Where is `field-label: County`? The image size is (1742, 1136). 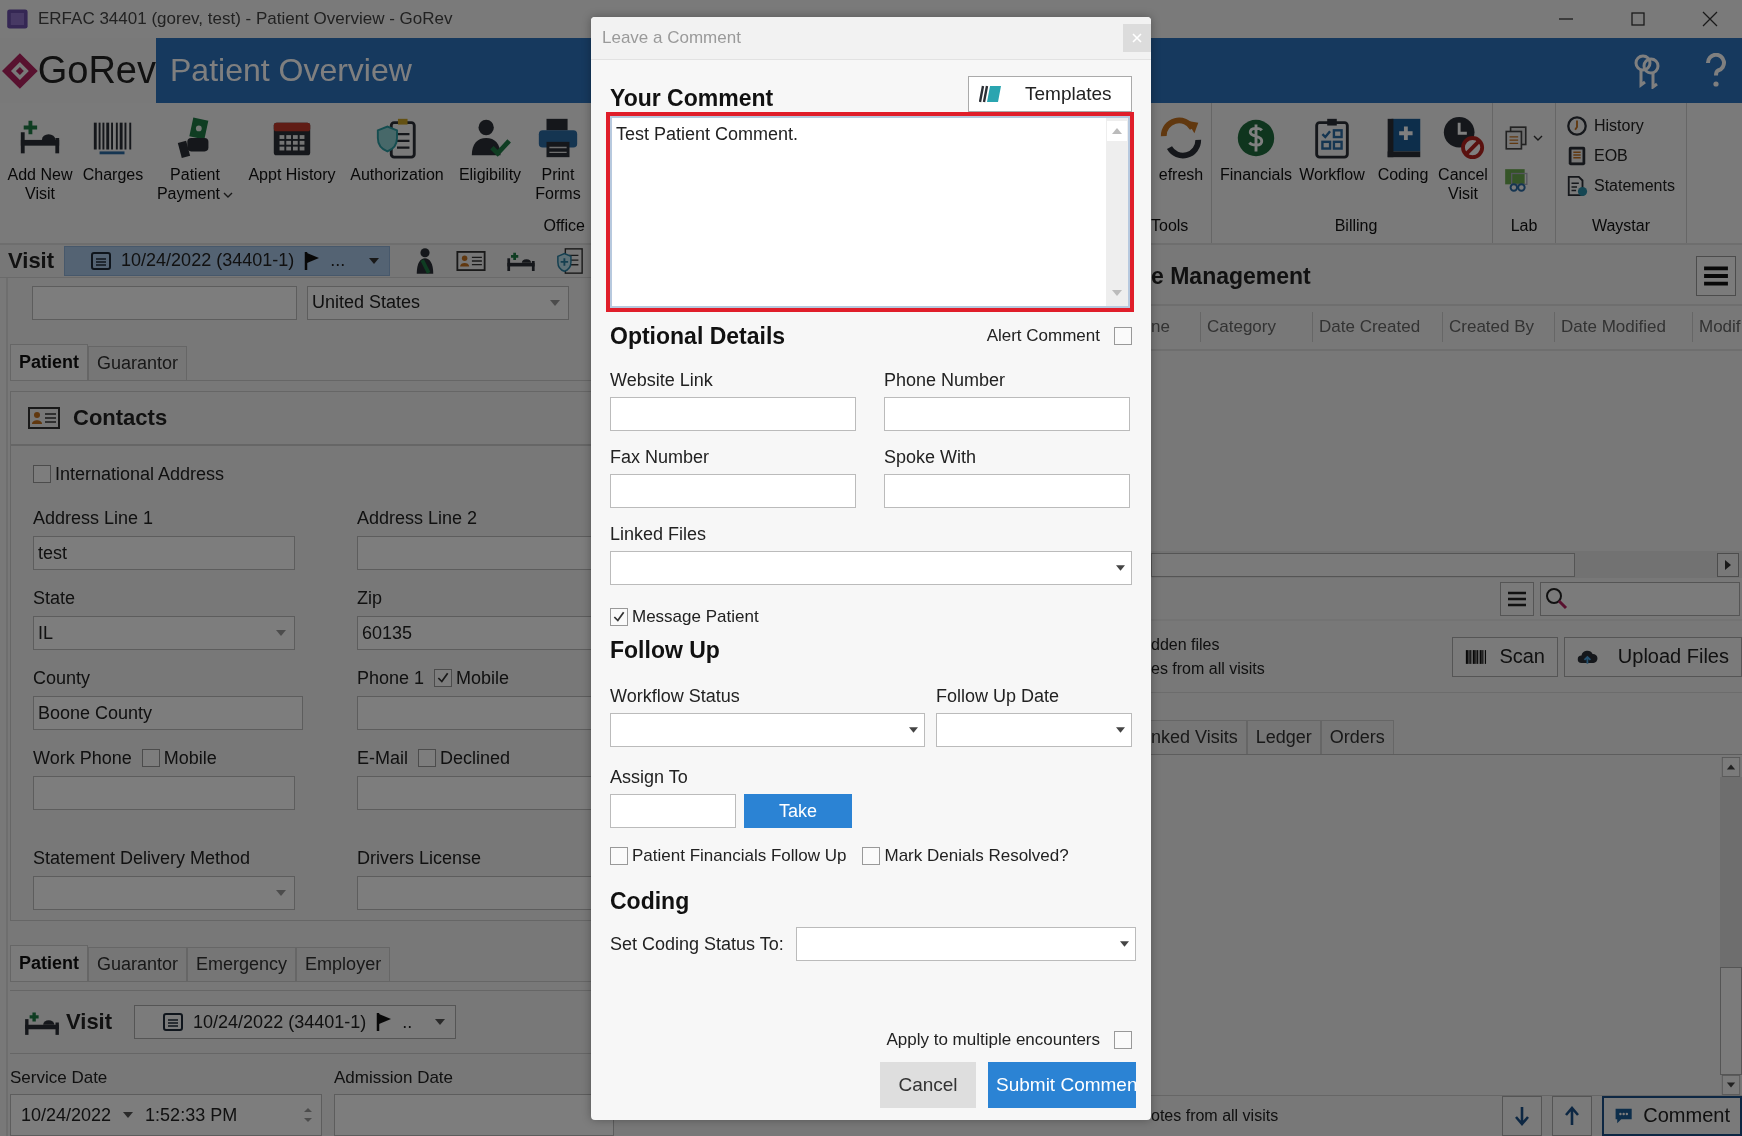
field-label: County is located at coordinates (62, 678).